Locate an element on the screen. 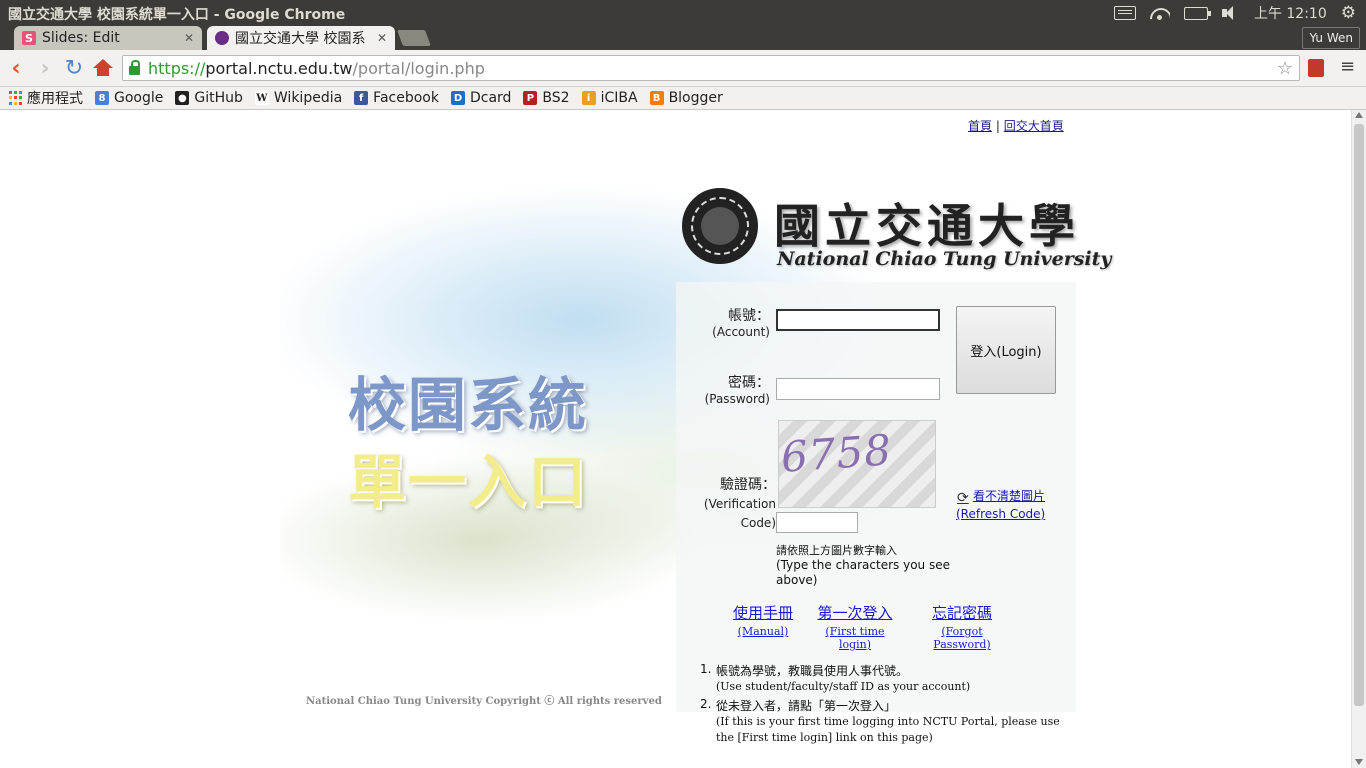 This screenshot has width=1366, height=768. password-input is located at coordinates (858, 389).